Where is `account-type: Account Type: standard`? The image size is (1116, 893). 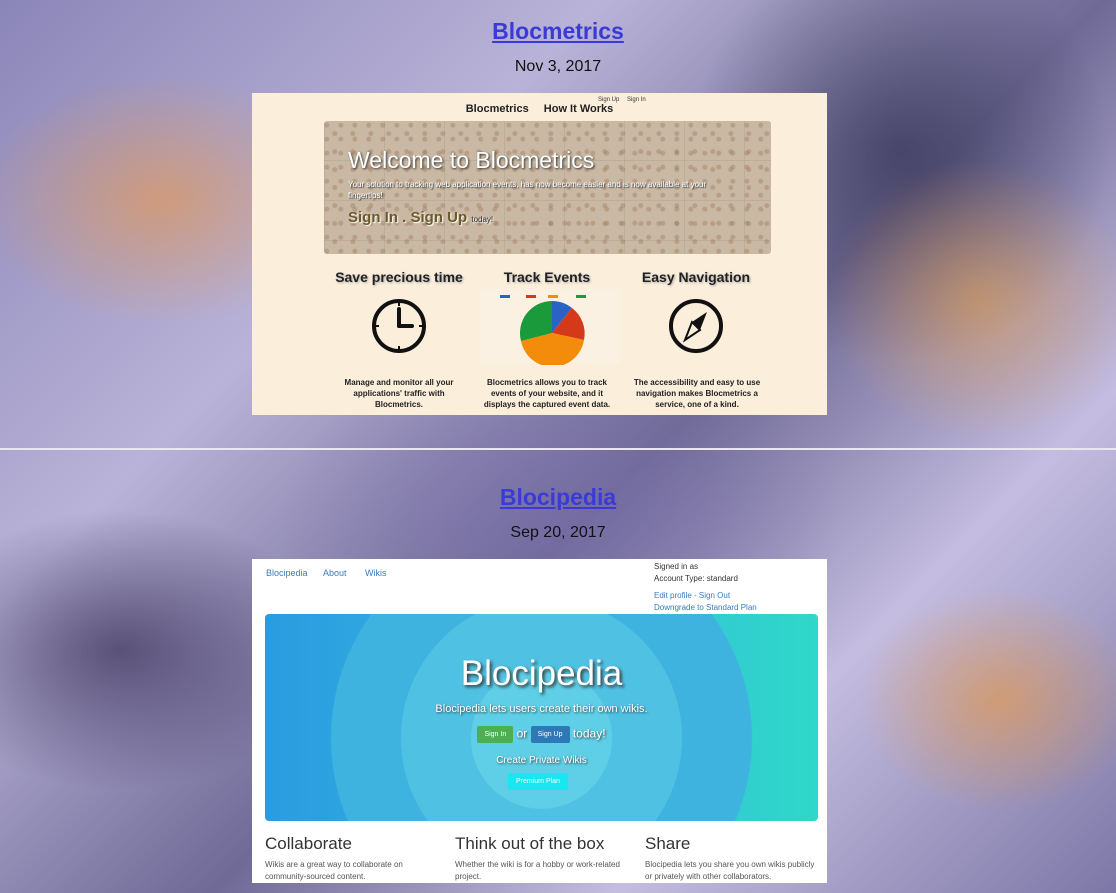
account-type: Account Type: standard is located at coordinates (696, 578).